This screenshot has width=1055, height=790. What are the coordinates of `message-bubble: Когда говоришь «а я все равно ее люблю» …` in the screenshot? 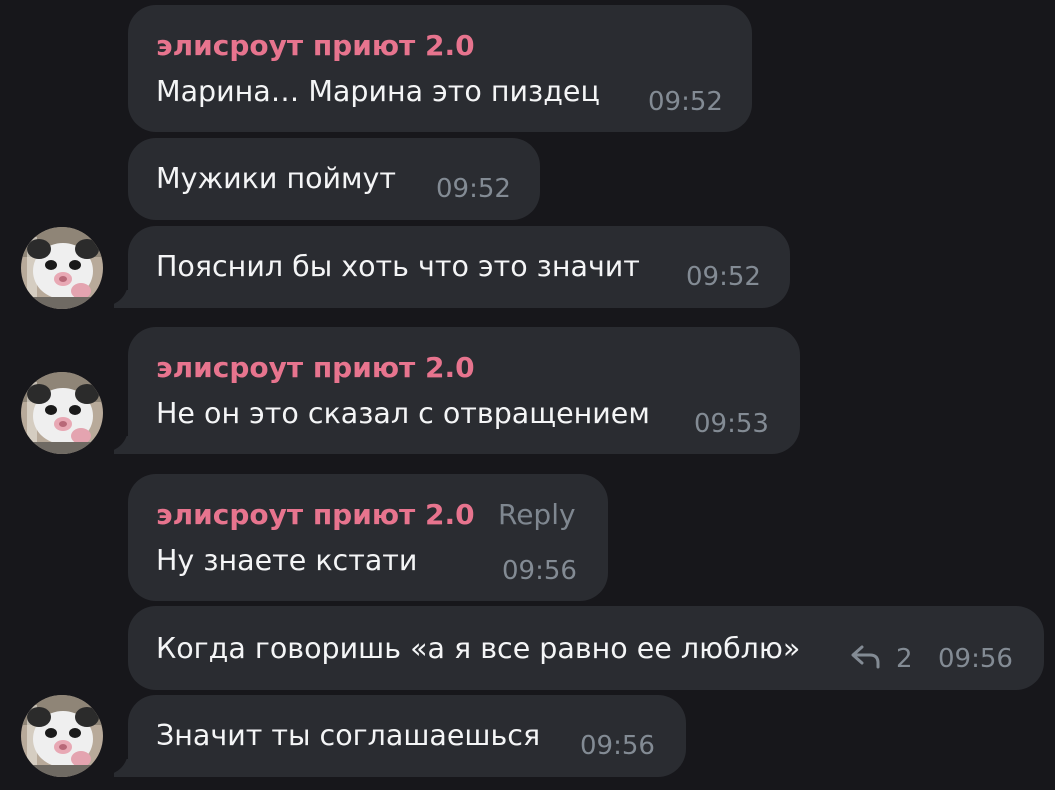 It's located at (586, 648).